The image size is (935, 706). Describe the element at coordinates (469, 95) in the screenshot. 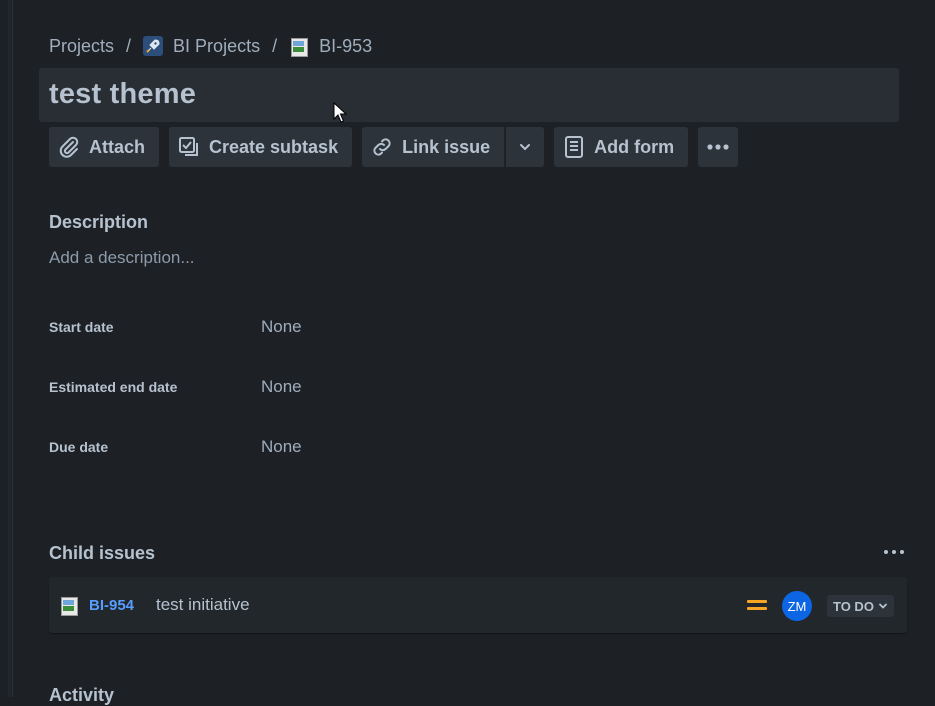

I see `issue-title-field: test theme` at that location.